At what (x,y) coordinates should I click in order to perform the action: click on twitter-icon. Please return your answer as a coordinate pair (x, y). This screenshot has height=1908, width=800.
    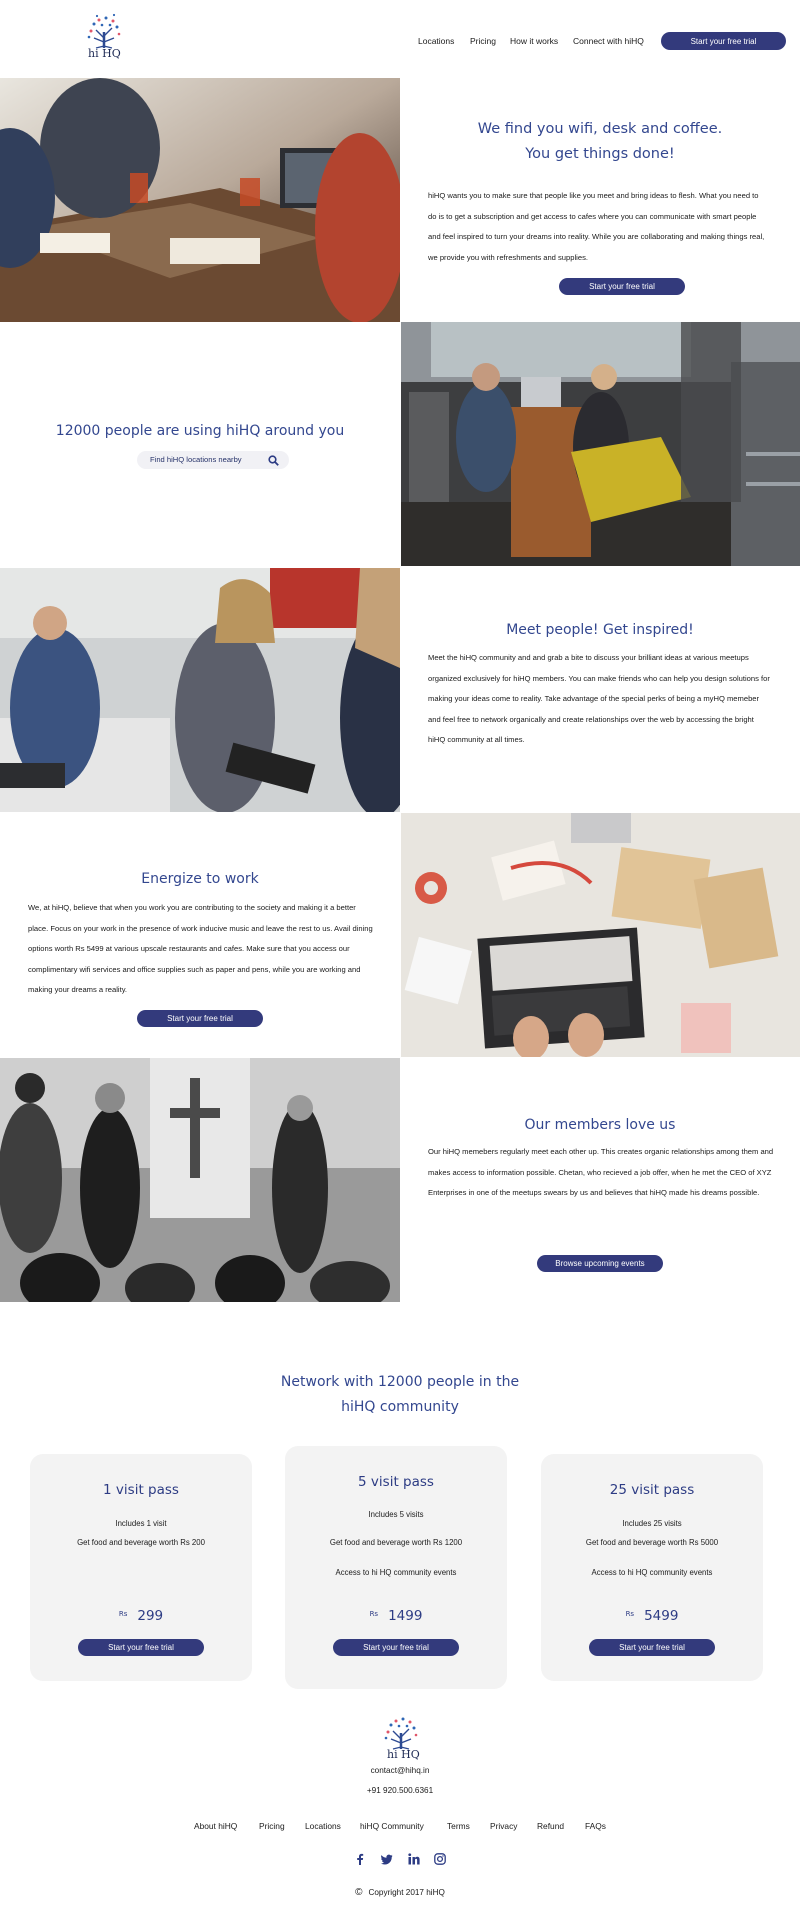
    Looking at the image, I should click on (387, 1859).